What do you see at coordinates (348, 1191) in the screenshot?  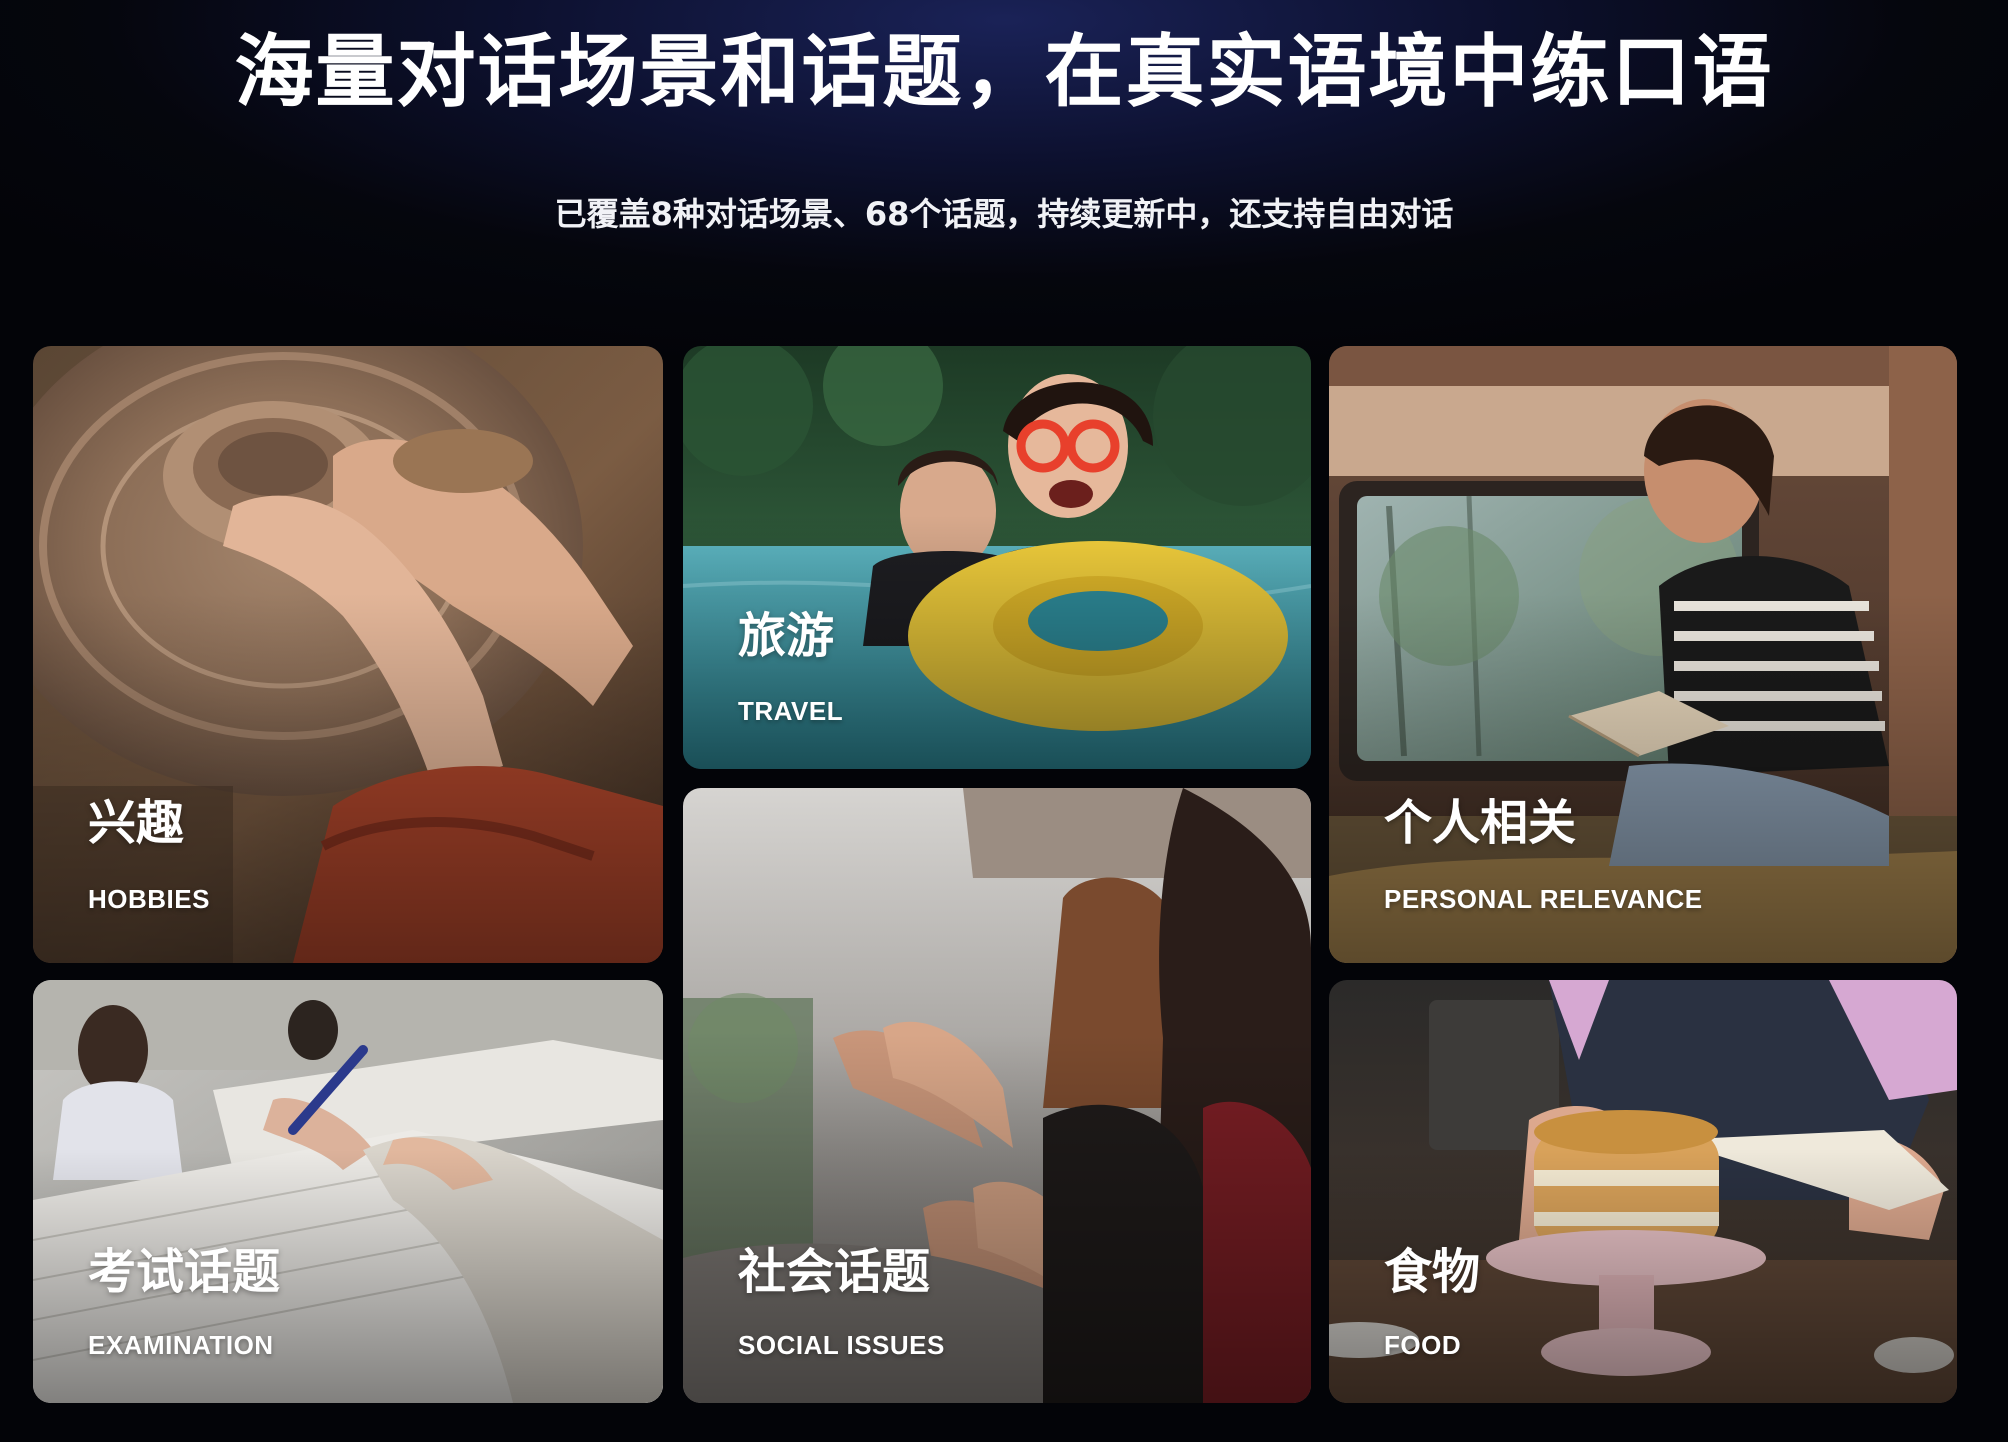 I see `topic-card-examination: 考试话题 EXAMINATION` at bounding box center [348, 1191].